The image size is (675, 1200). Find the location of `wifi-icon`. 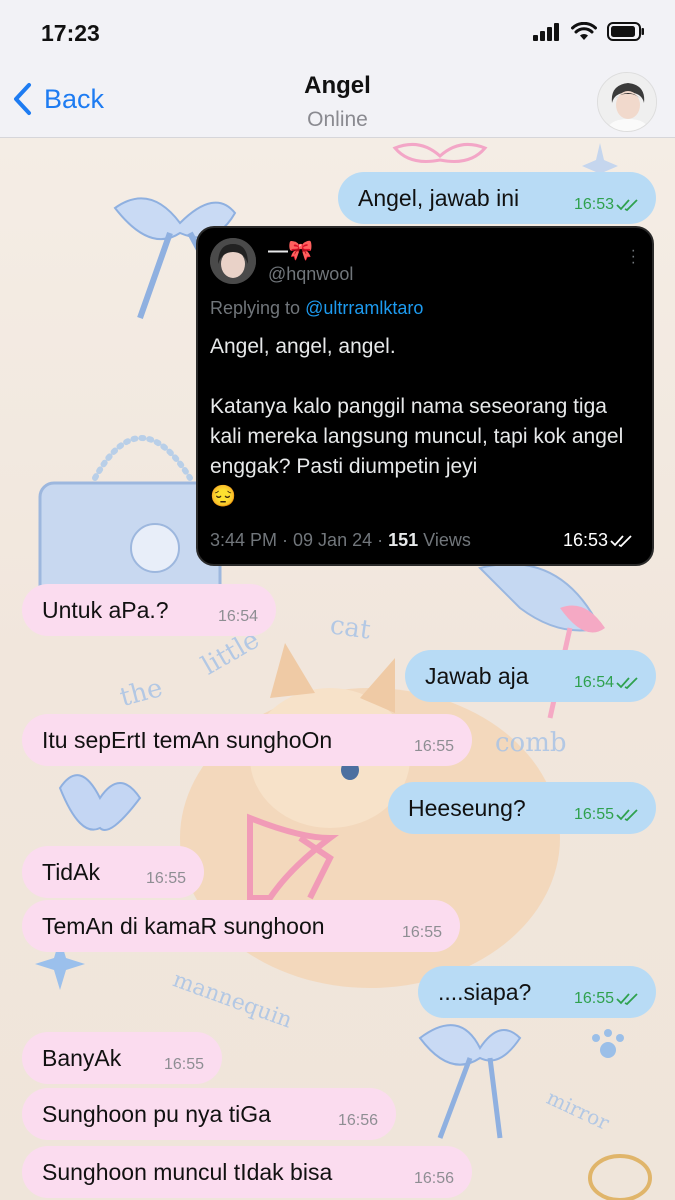

wifi-icon is located at coordinates (584, 31).